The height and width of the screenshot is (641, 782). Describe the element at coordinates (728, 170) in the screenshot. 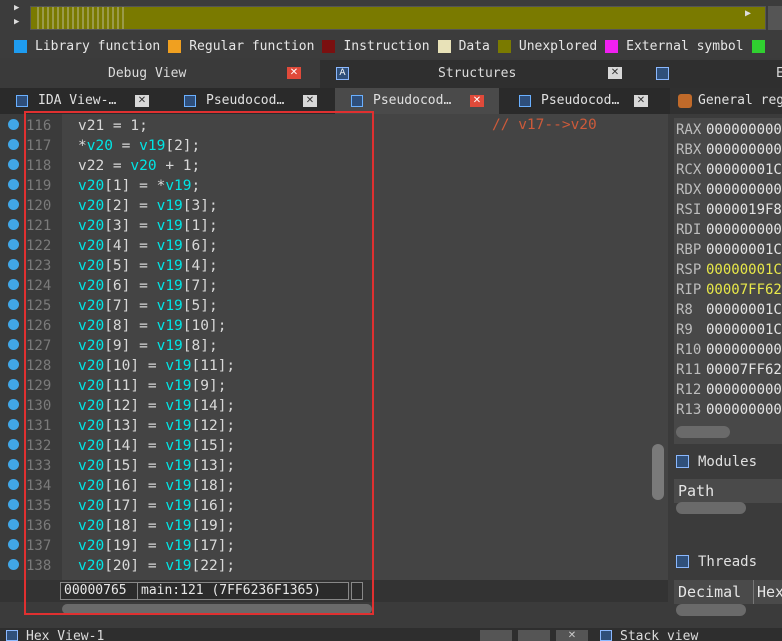

I see `register-row: RCX 00000001C` at that location.